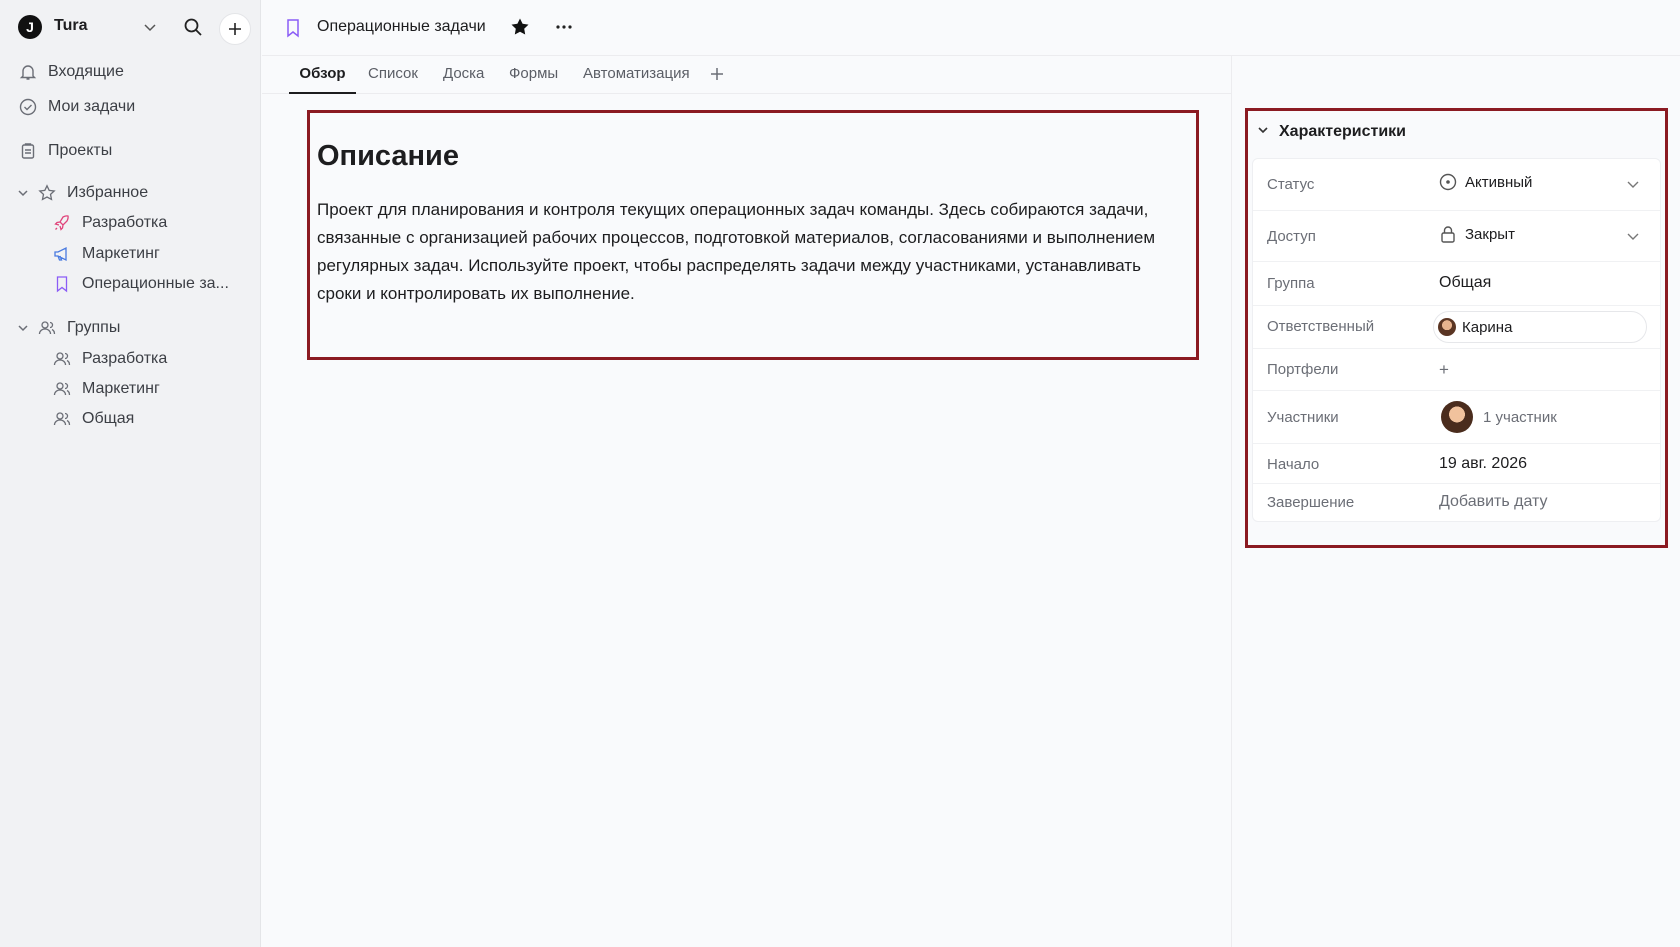  I want to click on sidebar-item-label: Входящие, so click(86, 71).